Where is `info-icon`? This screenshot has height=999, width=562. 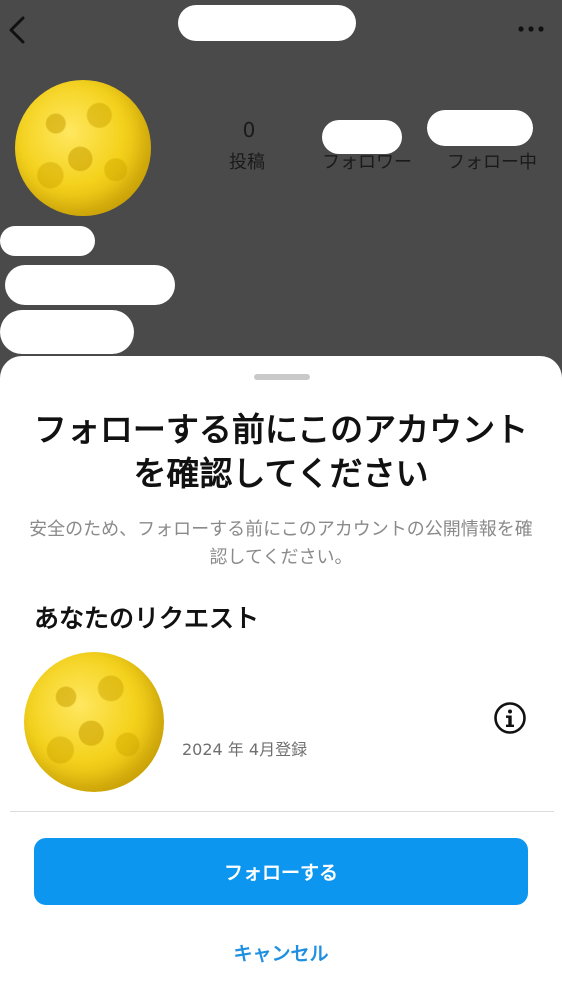 info-icon is located at coordinates (510, 718).